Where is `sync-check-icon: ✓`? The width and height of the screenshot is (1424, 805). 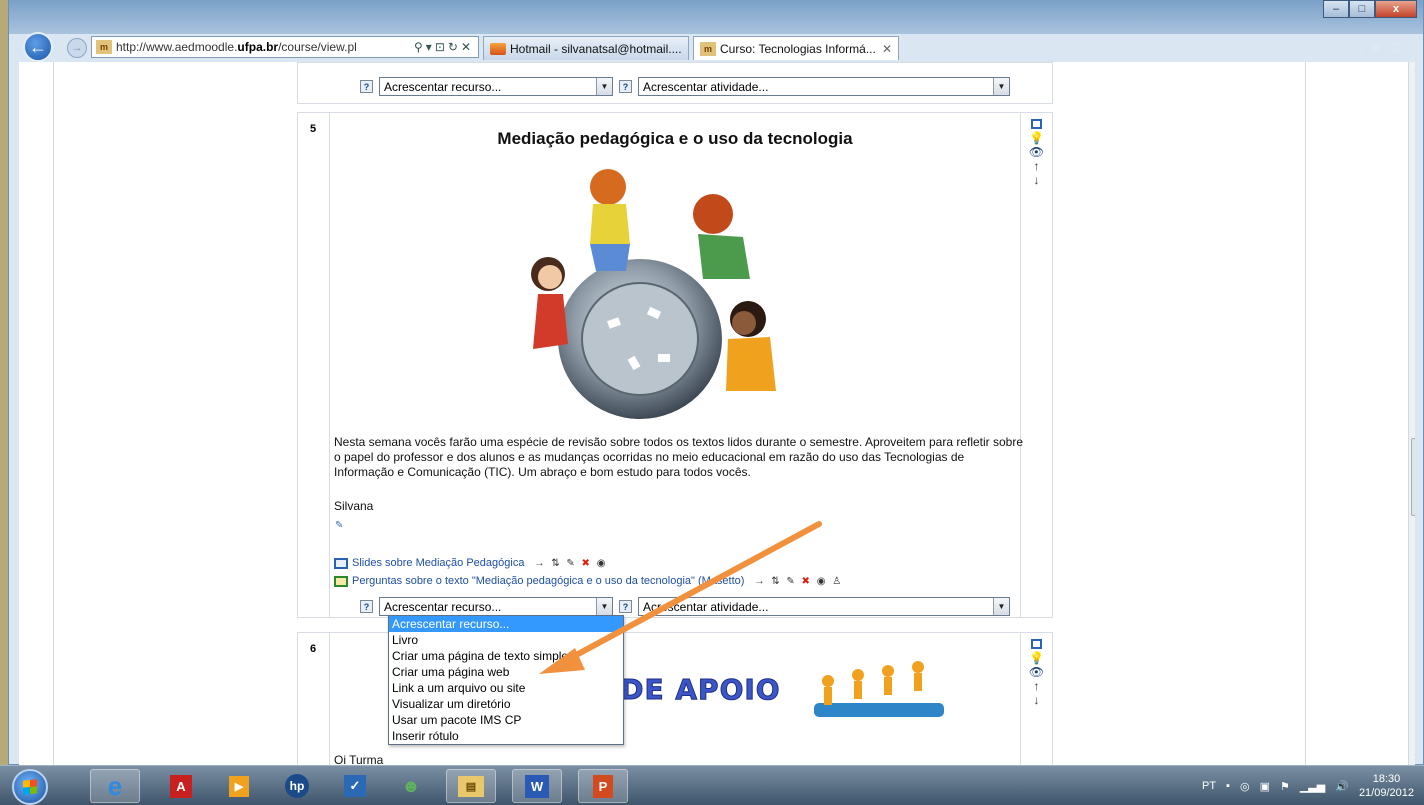
sync-check-icon: ✓ is located at coordinates (355, 786).